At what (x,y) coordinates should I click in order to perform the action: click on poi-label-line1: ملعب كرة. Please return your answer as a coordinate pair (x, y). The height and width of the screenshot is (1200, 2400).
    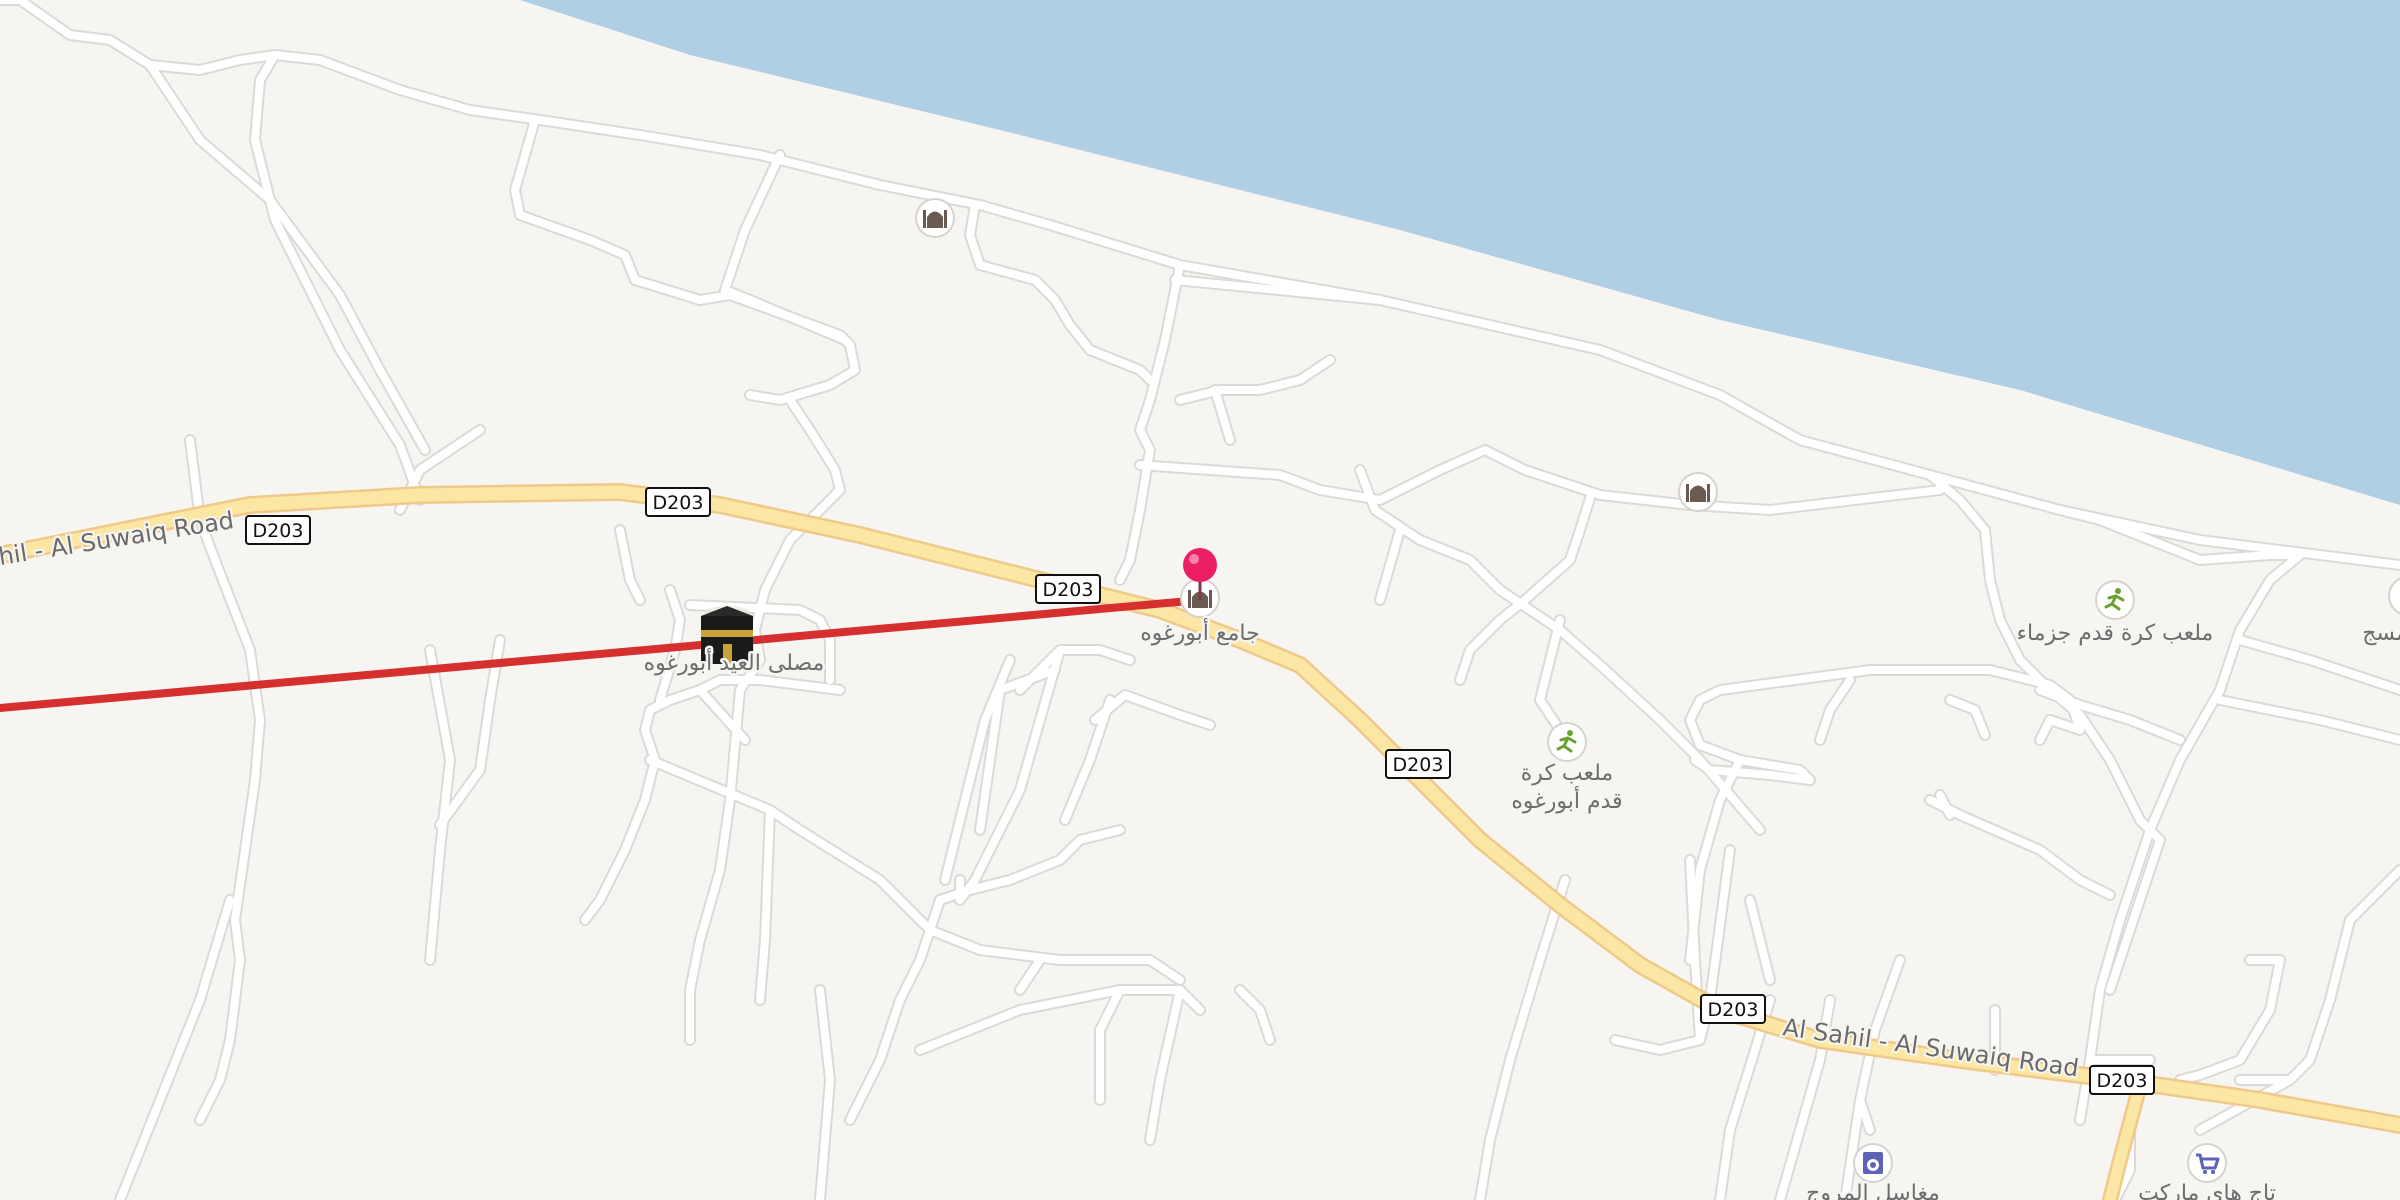
    Looking at the image, I should click on (1567, 773).